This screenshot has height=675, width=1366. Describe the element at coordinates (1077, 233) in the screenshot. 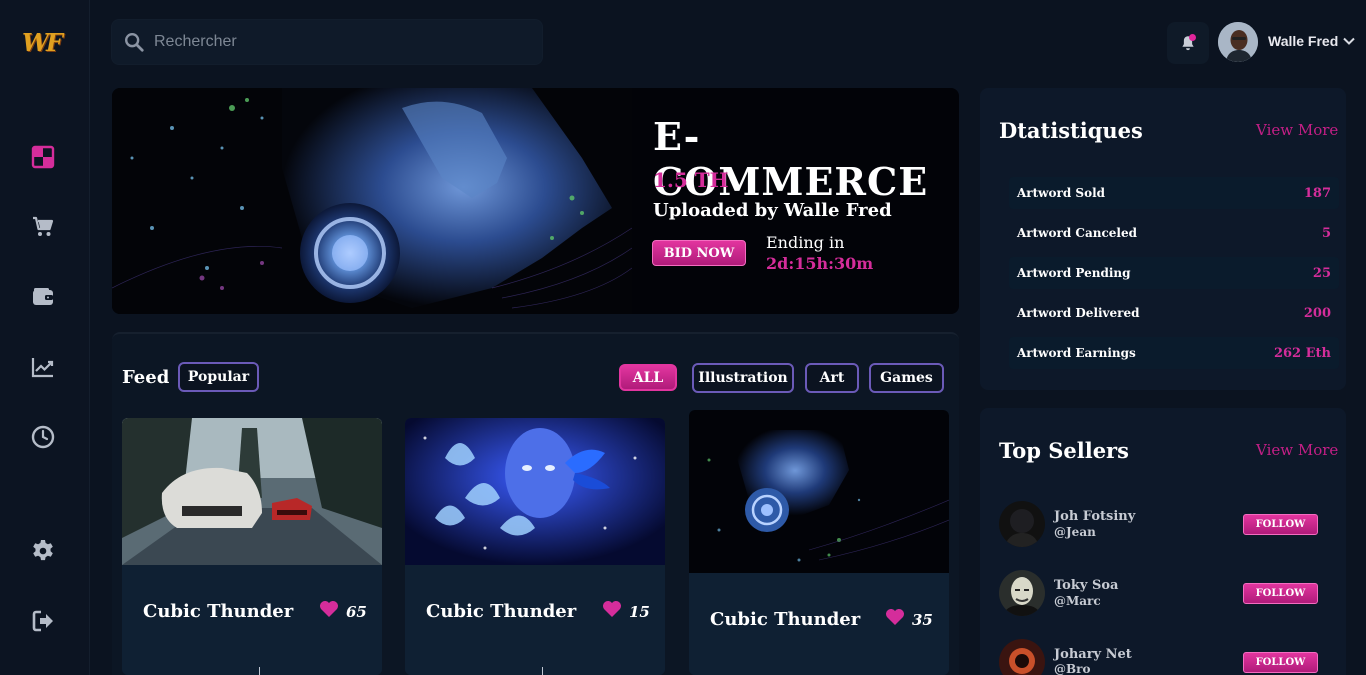

I see `stat-label: Artword Canceled` at that location.